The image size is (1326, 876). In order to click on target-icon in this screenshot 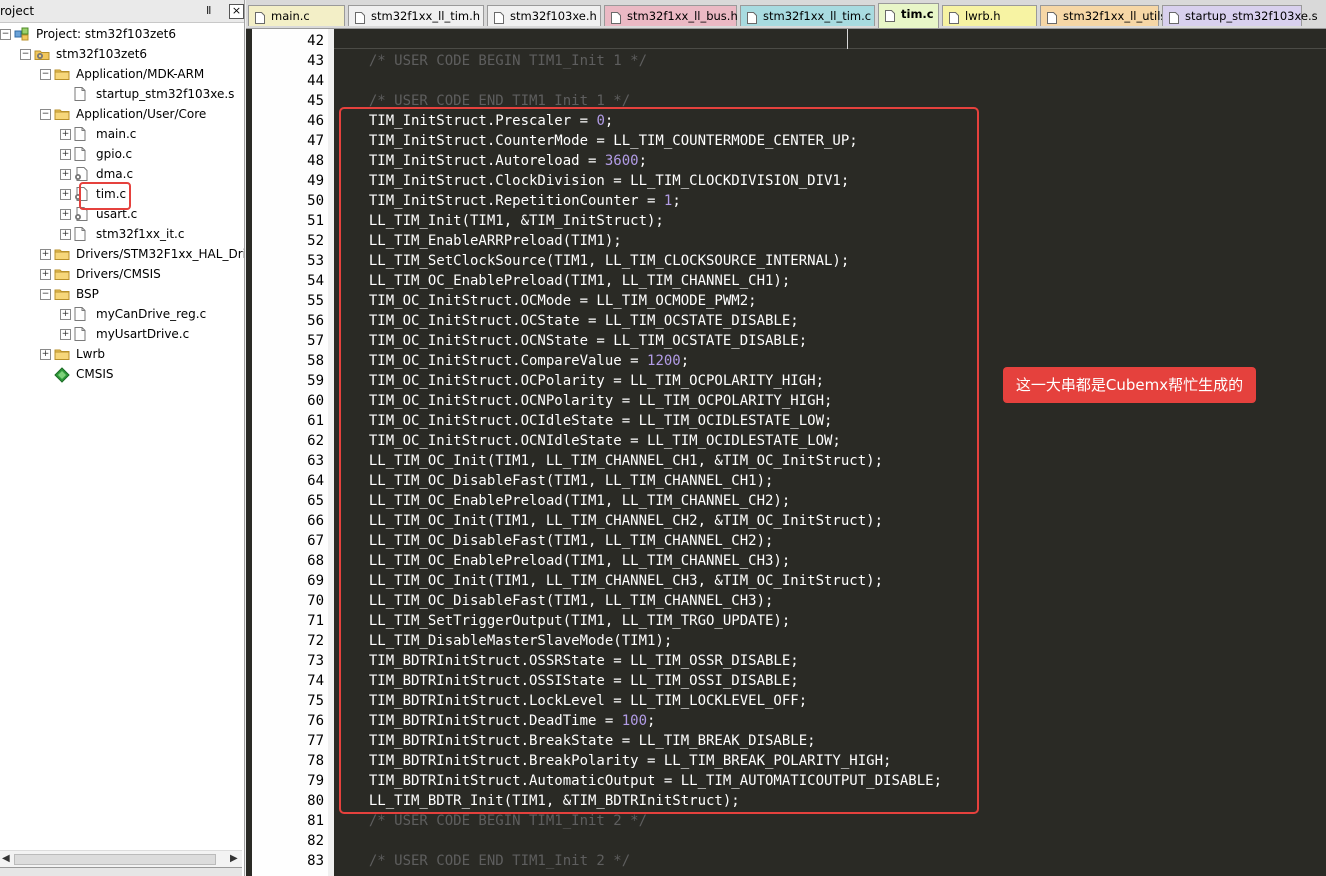, I will do `click(42, 54)`.